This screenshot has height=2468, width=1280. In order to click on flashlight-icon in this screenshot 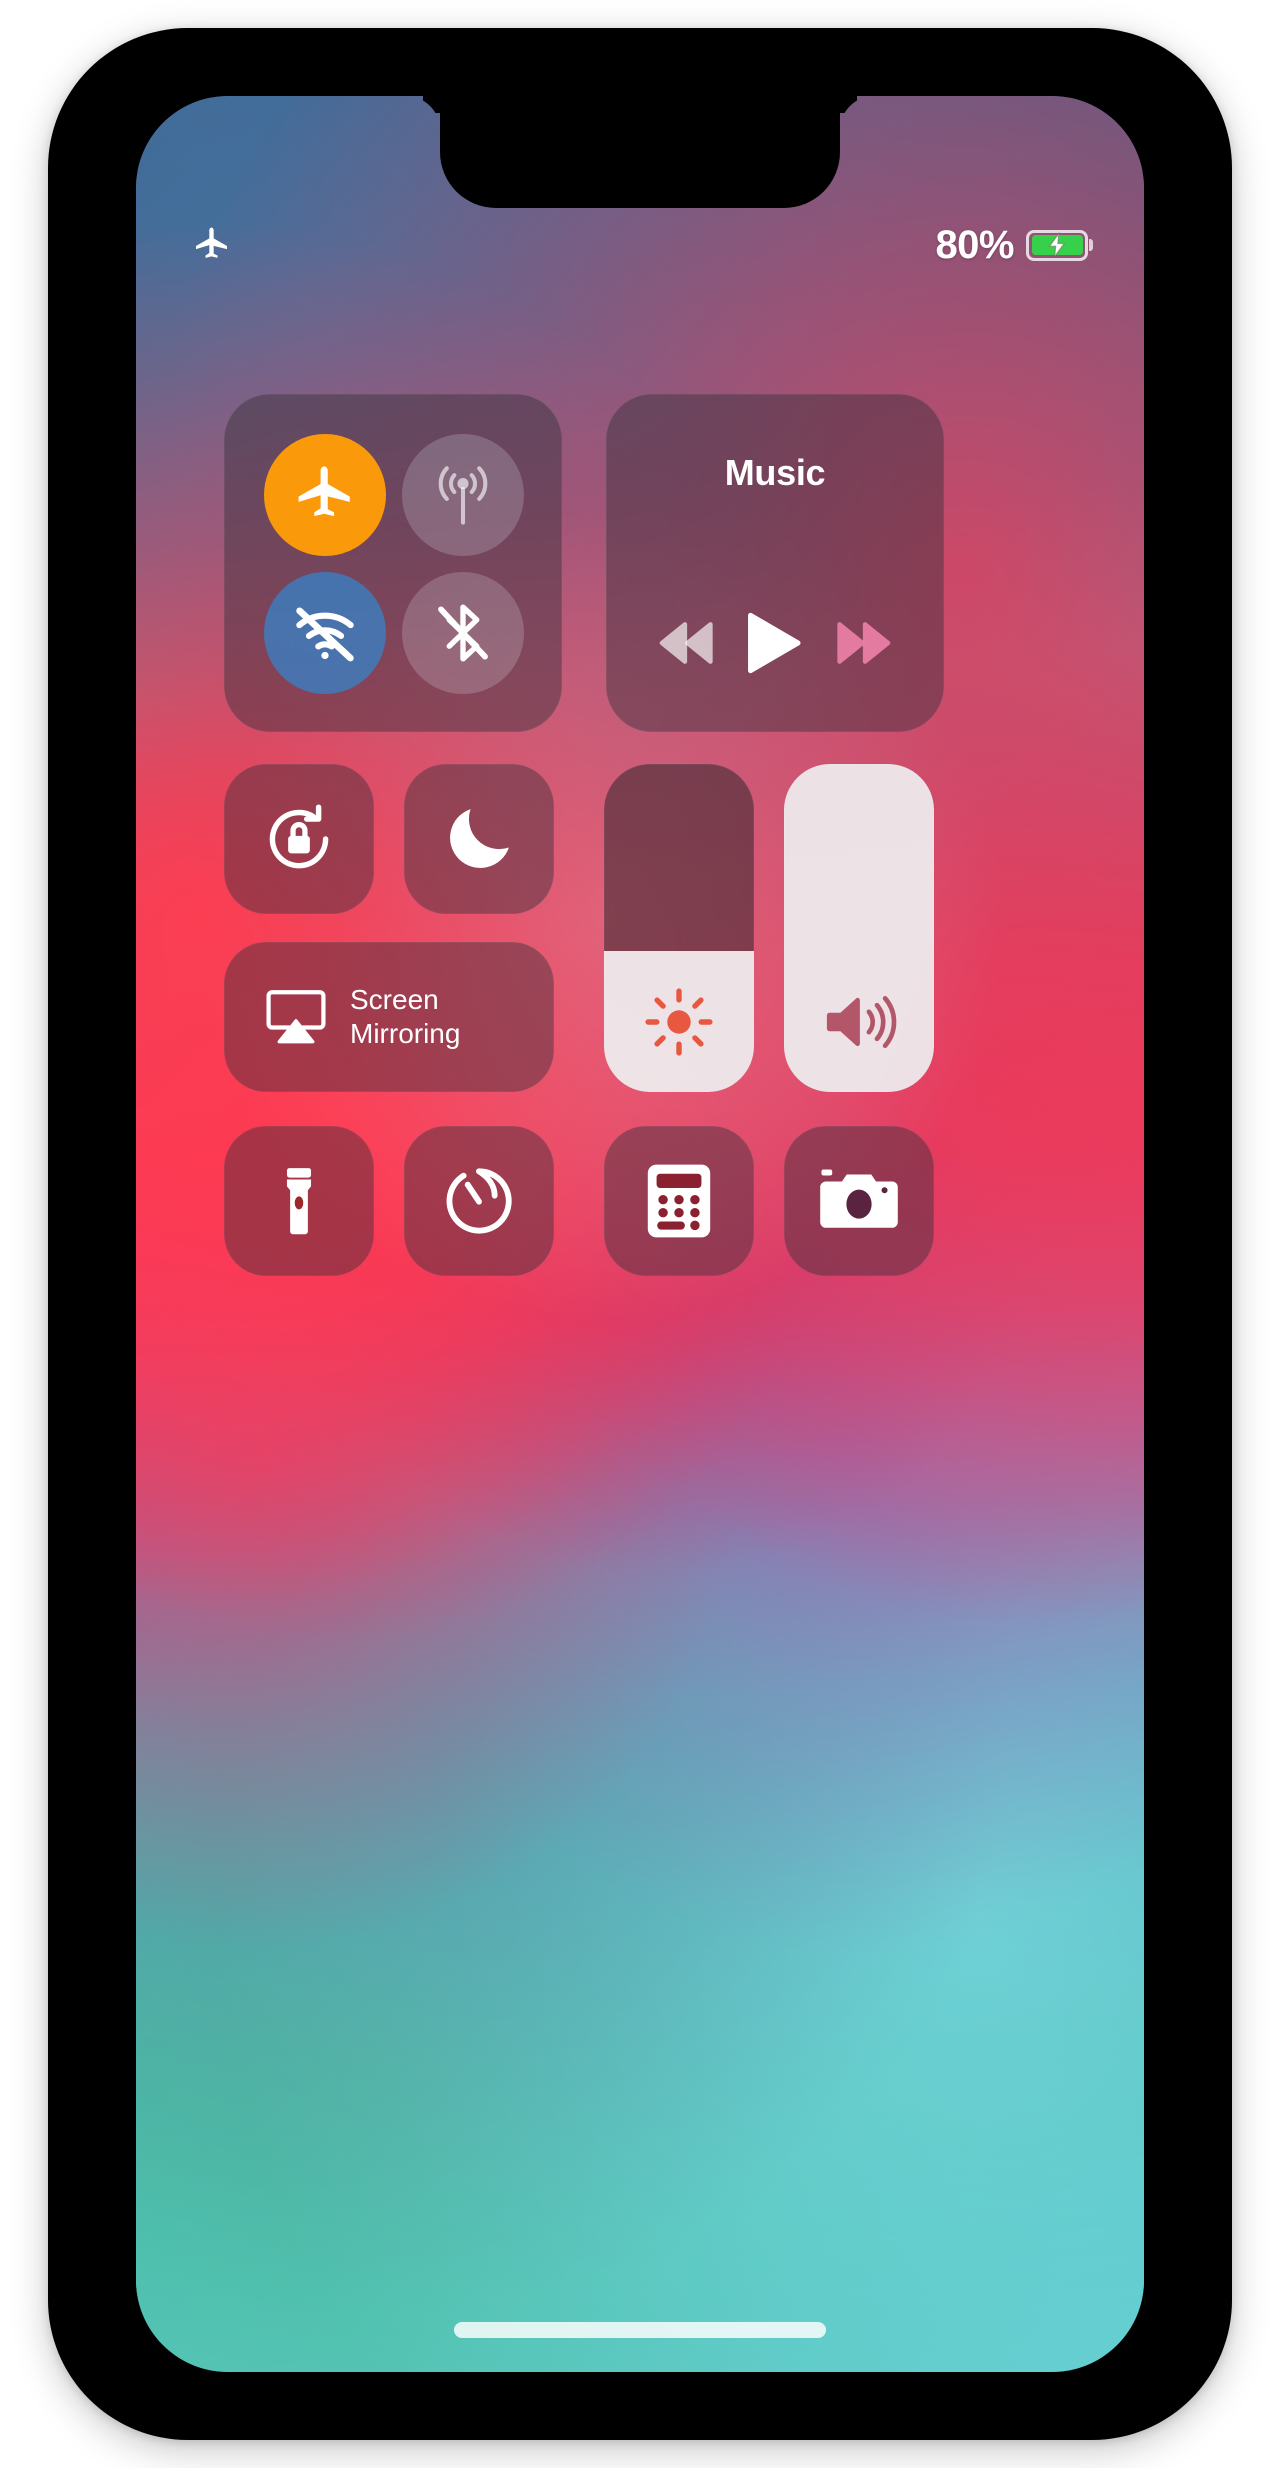, I will do `click(299, 1201)`.